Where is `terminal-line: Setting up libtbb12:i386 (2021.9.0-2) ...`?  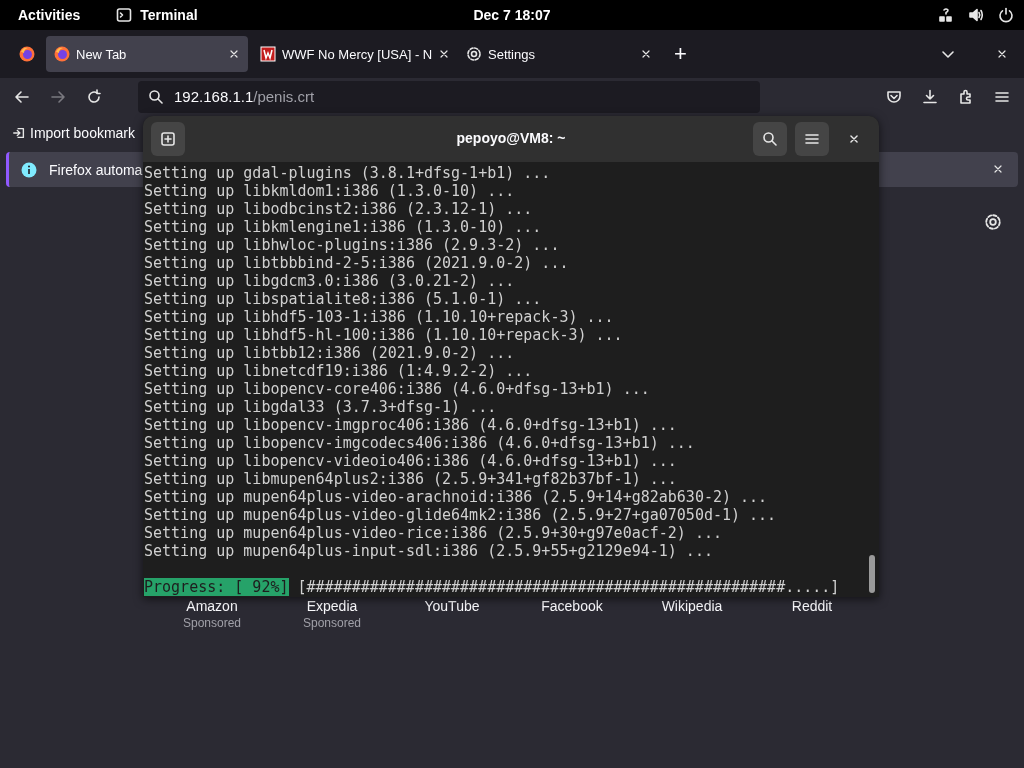 terminal-line: Setting up libtbb12:i386 (2021.9.0-2) ... is located at coordinates (329, 353).